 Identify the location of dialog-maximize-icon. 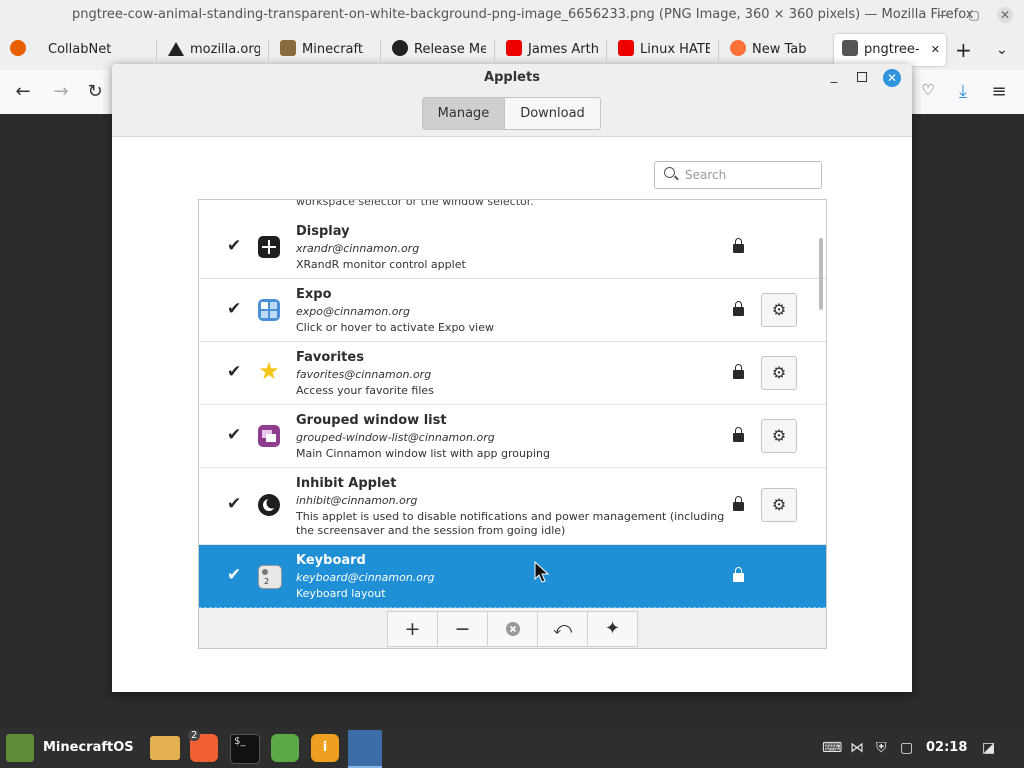
(862, 77).